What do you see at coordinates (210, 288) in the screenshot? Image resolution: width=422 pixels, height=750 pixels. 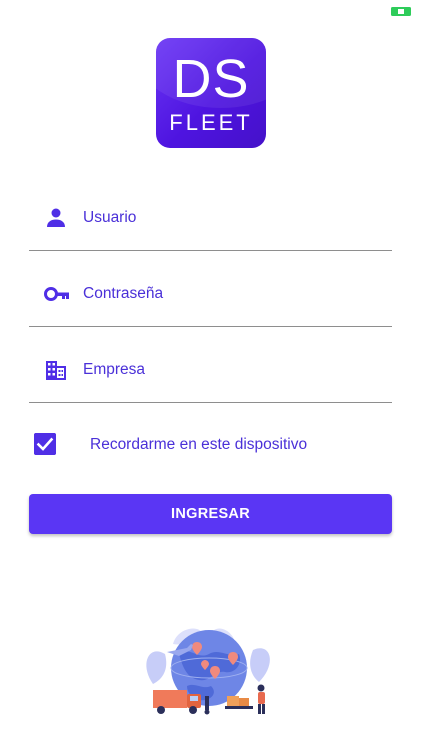 I see `password-field: Contraseña` at bounding box center [210, 288].